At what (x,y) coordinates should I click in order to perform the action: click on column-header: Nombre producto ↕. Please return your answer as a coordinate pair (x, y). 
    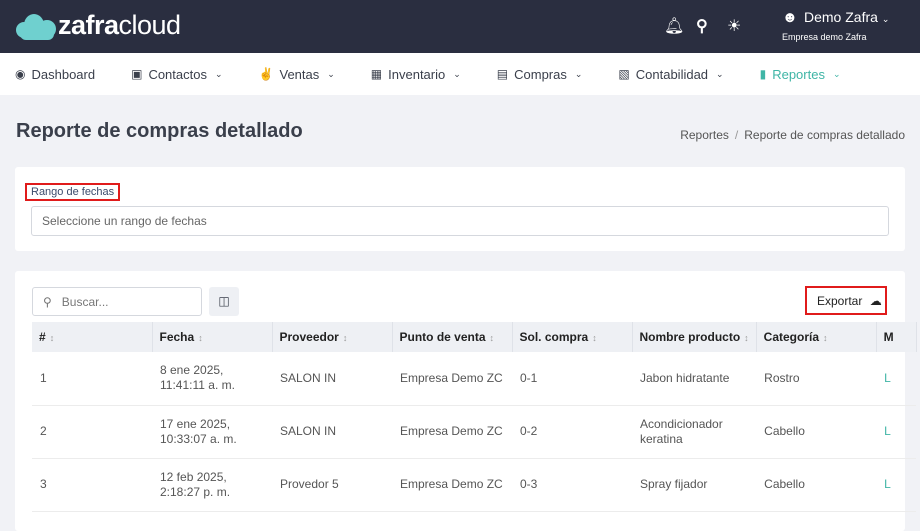
    Looking at the image, I should click on (694, 337).